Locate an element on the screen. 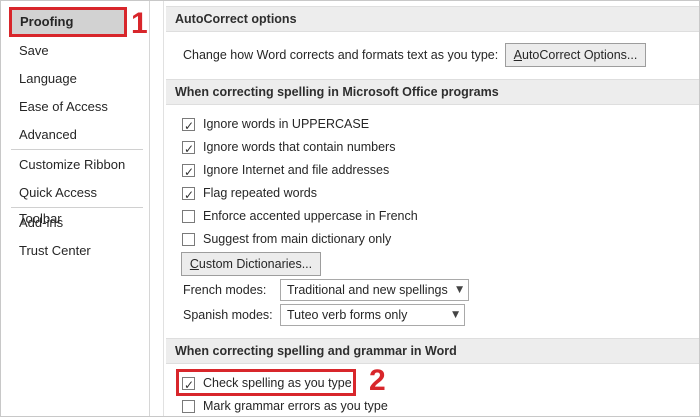 The height and width of the screenshot is (417, 700). sidebar-item-quick-access-toolbar: Quick Access Toolbar is located at coordinates (74, 203).